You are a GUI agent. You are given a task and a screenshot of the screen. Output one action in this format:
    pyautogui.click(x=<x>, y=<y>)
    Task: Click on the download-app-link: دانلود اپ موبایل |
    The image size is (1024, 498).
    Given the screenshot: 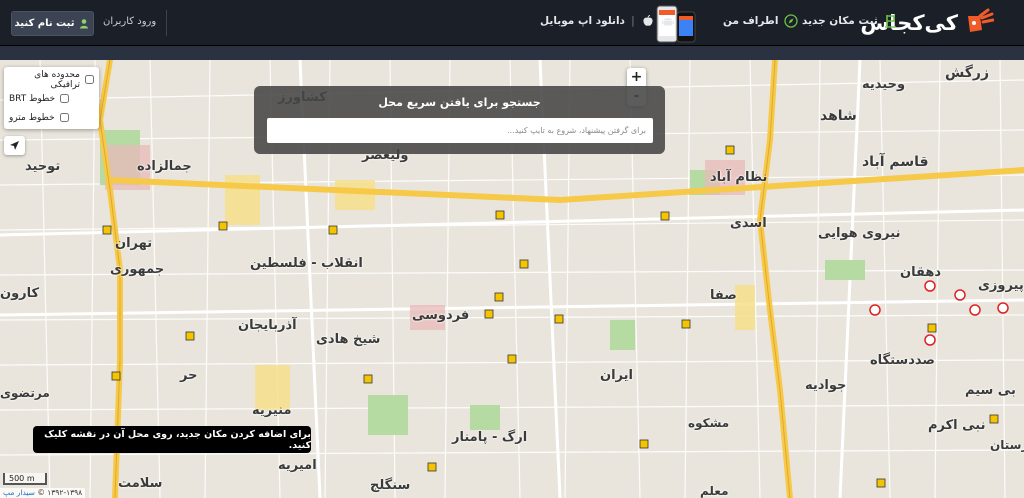 What is the action you would take?
    pyautogui.click(x=607, y=21)
    